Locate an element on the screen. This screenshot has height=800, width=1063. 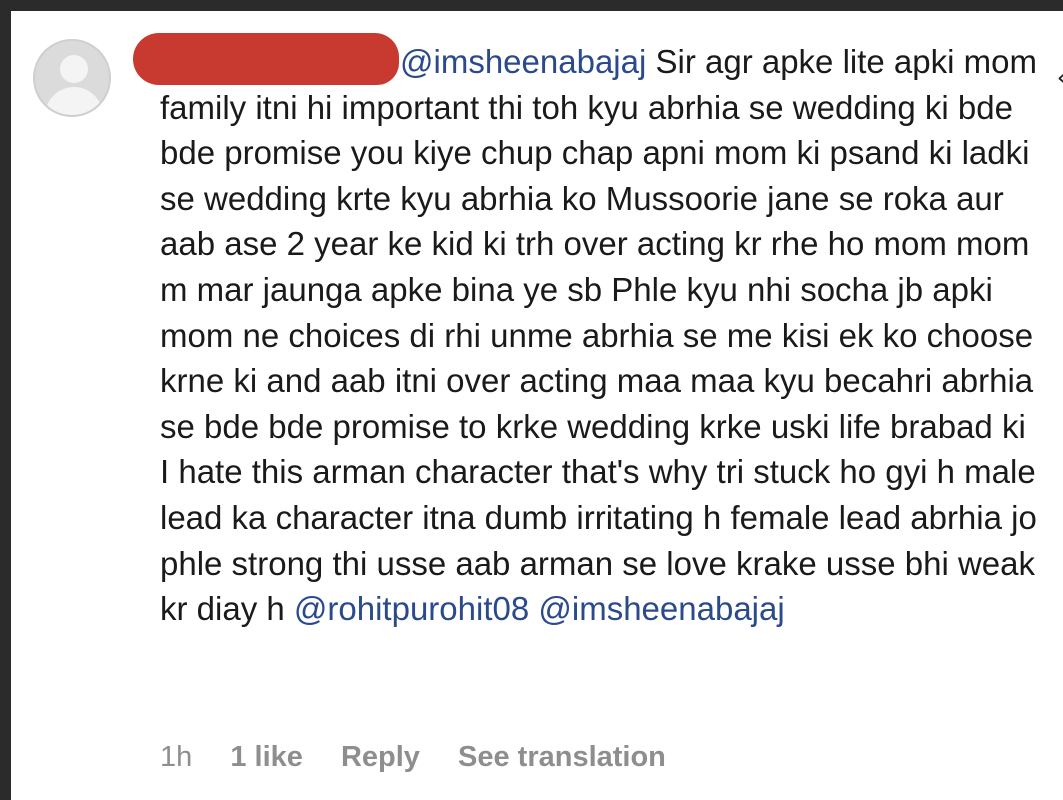
see-translation-button: See translation is located at coordinates (562, 757).